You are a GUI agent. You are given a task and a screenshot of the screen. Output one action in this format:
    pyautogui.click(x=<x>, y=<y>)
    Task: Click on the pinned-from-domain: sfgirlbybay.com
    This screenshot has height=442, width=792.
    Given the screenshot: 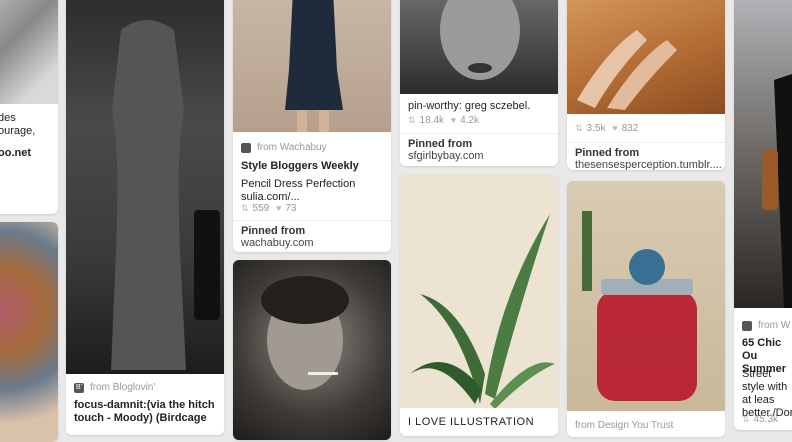 What is the action you would take?
    pyautogui.click(x=446, y=156)
    